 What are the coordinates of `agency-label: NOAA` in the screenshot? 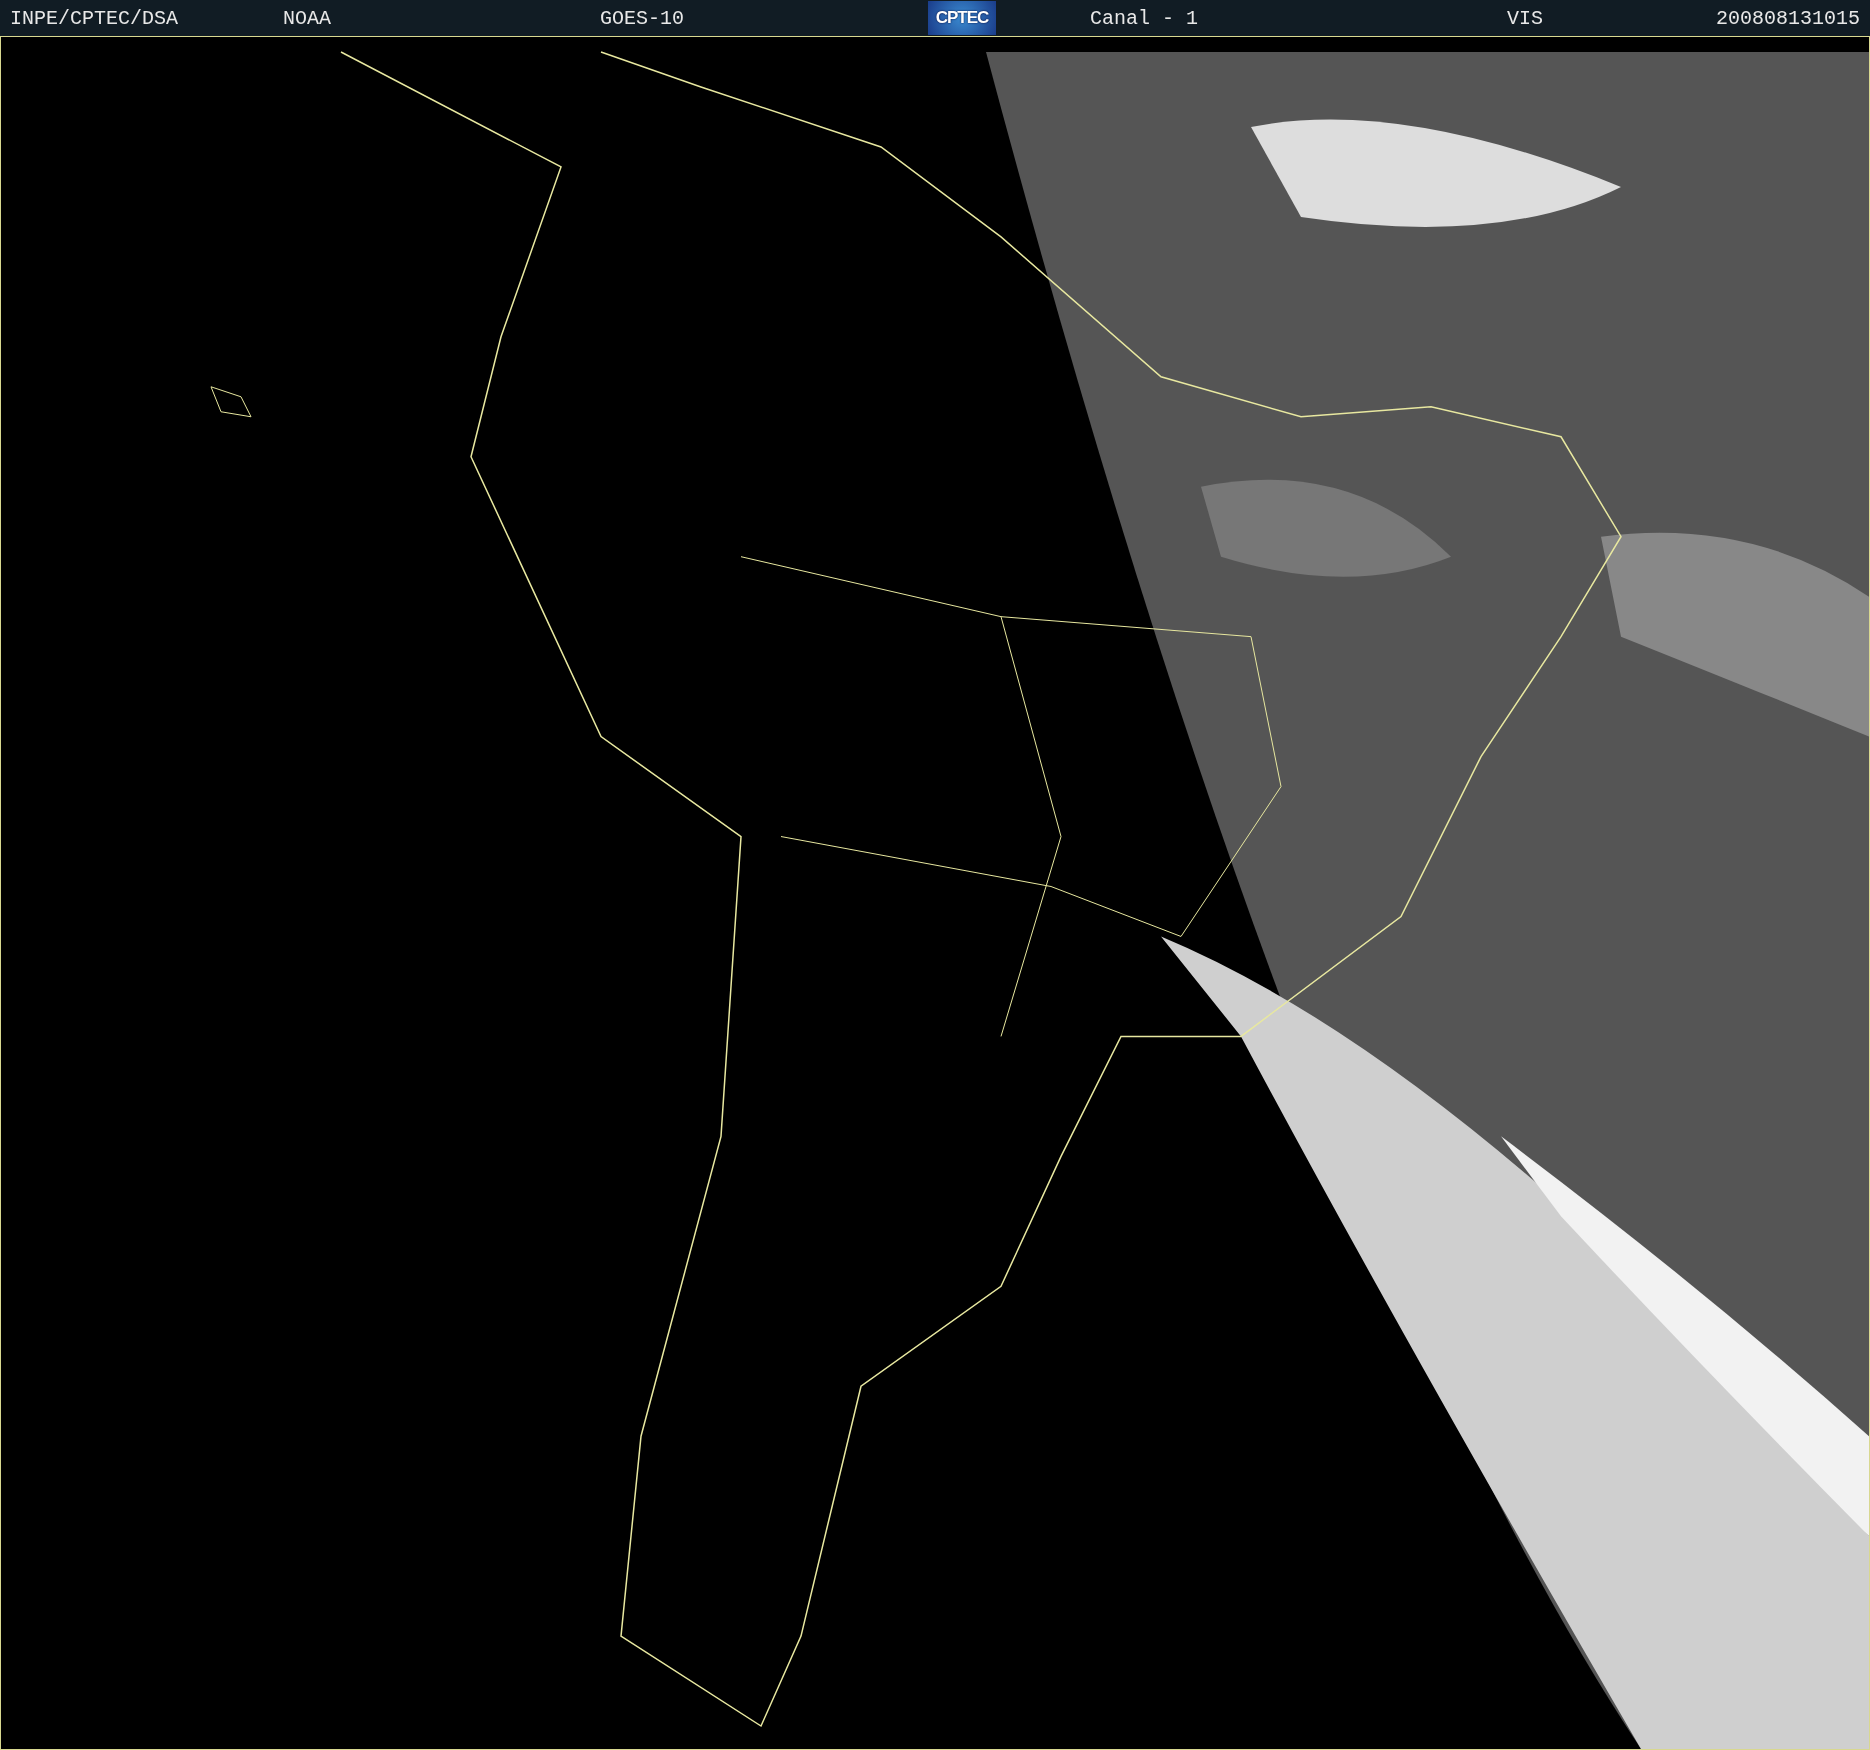 It's located at (307, 18).